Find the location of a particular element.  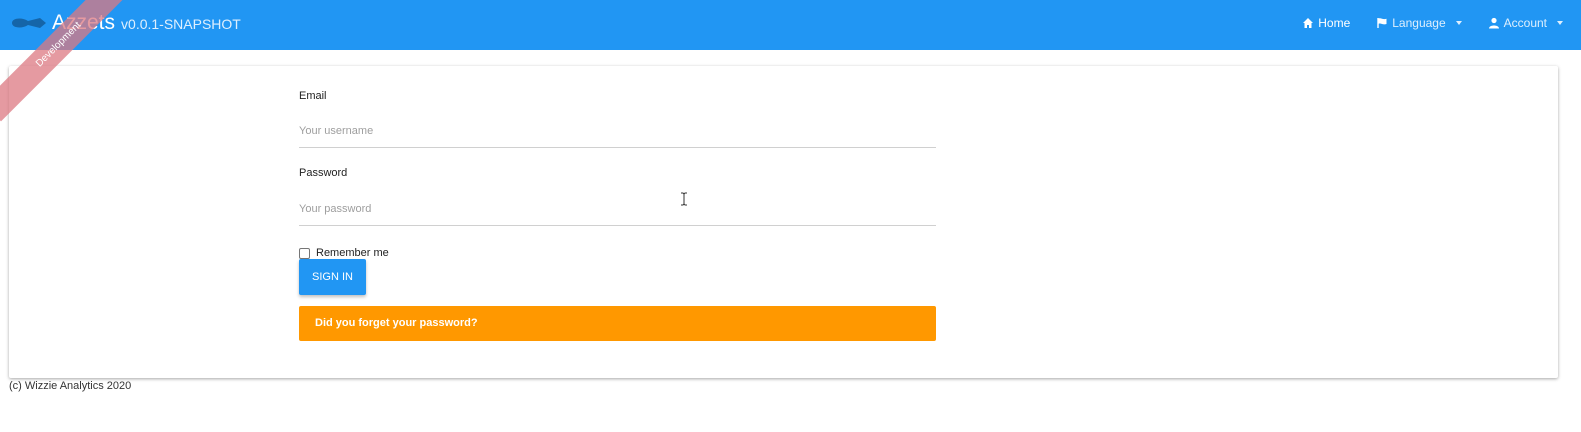

nav-account-label: Account is located at coordinates (1525, 23).